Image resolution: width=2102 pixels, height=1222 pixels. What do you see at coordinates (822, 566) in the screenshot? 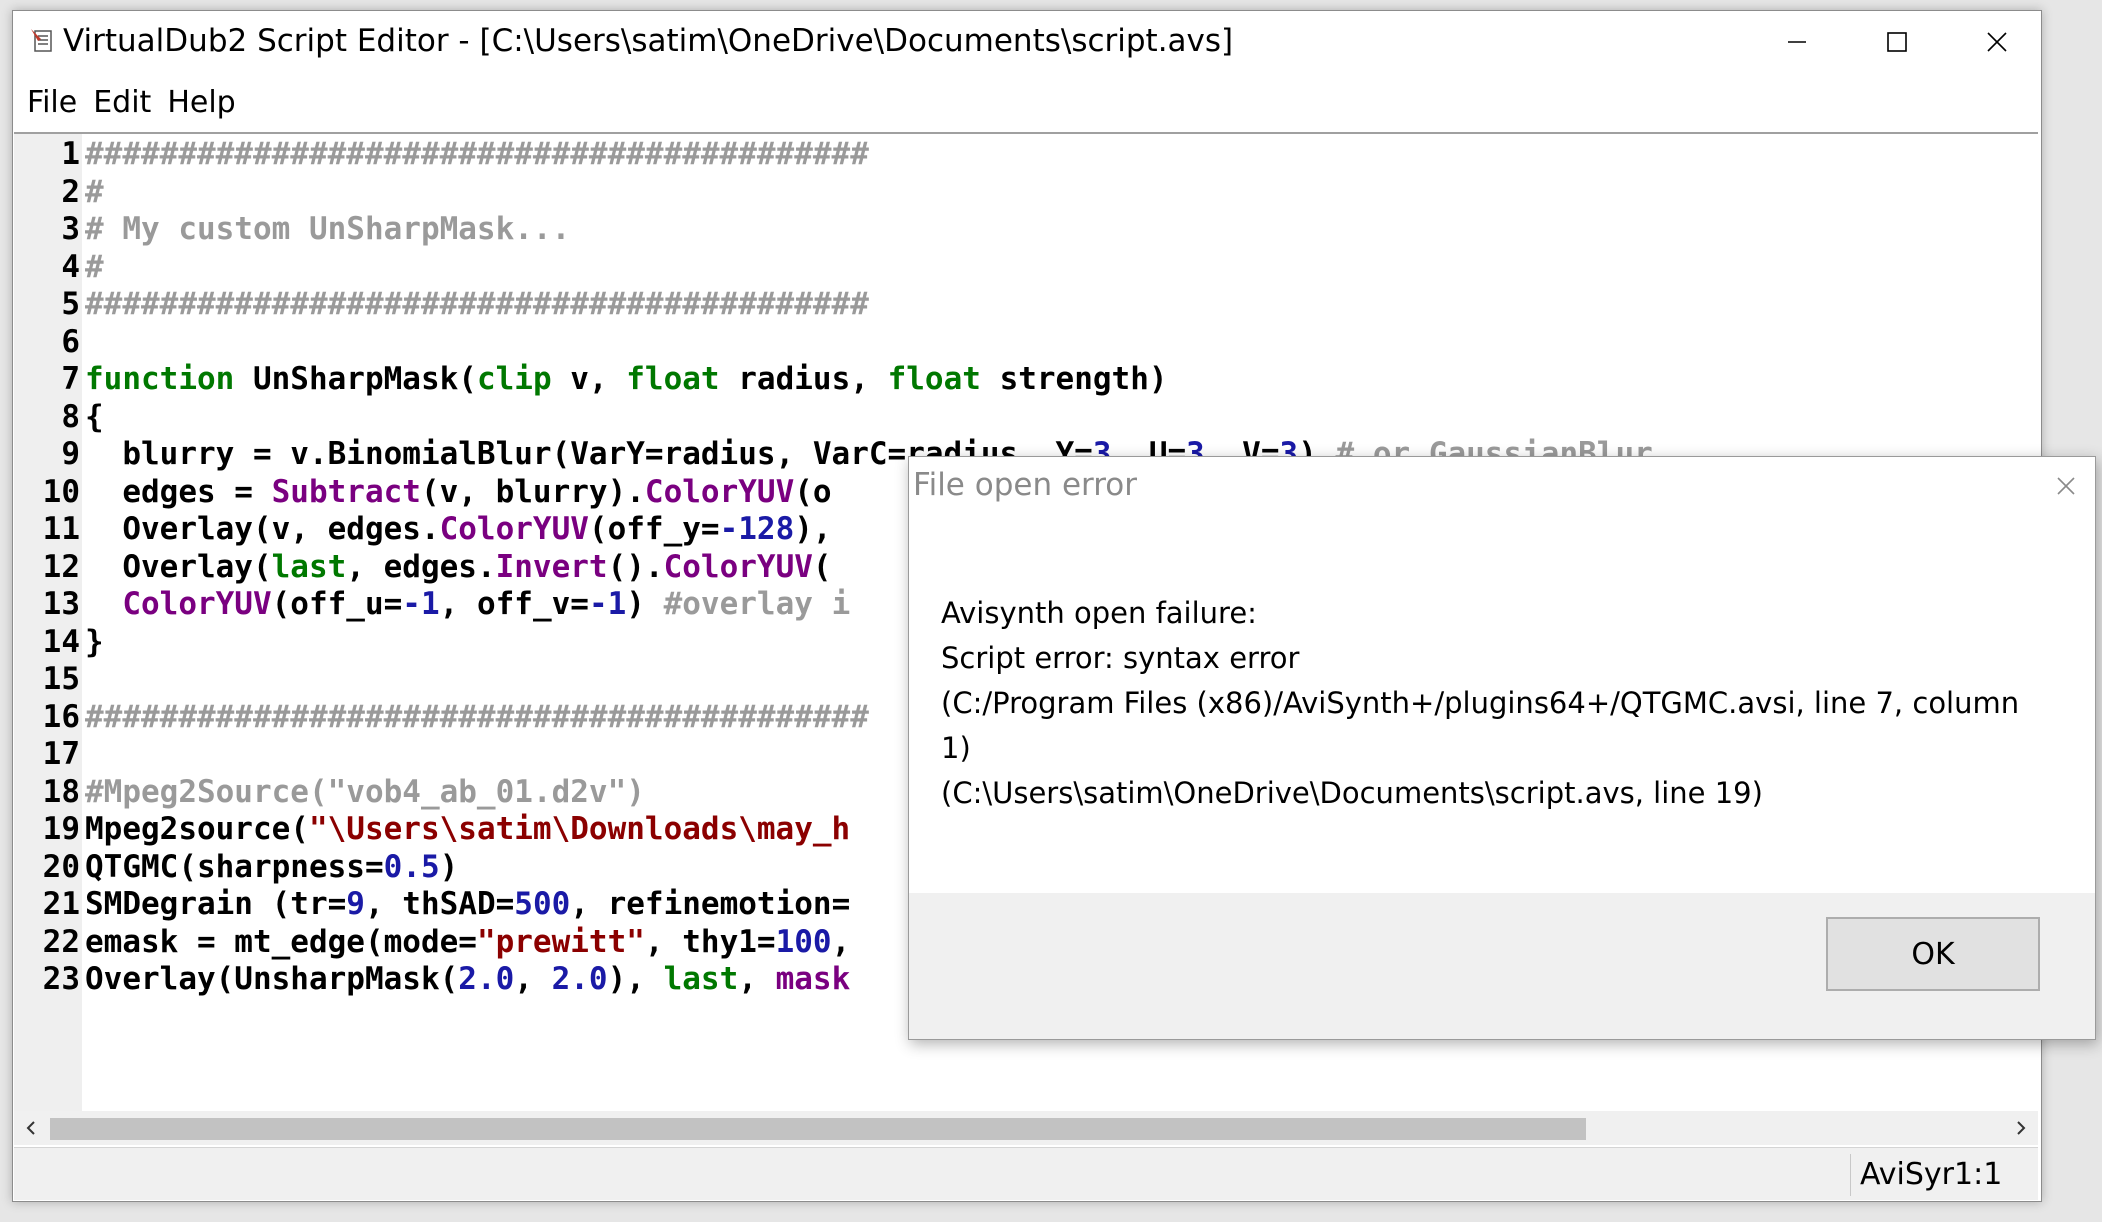
I see `code-token: (` at bounding box center [822, 566].